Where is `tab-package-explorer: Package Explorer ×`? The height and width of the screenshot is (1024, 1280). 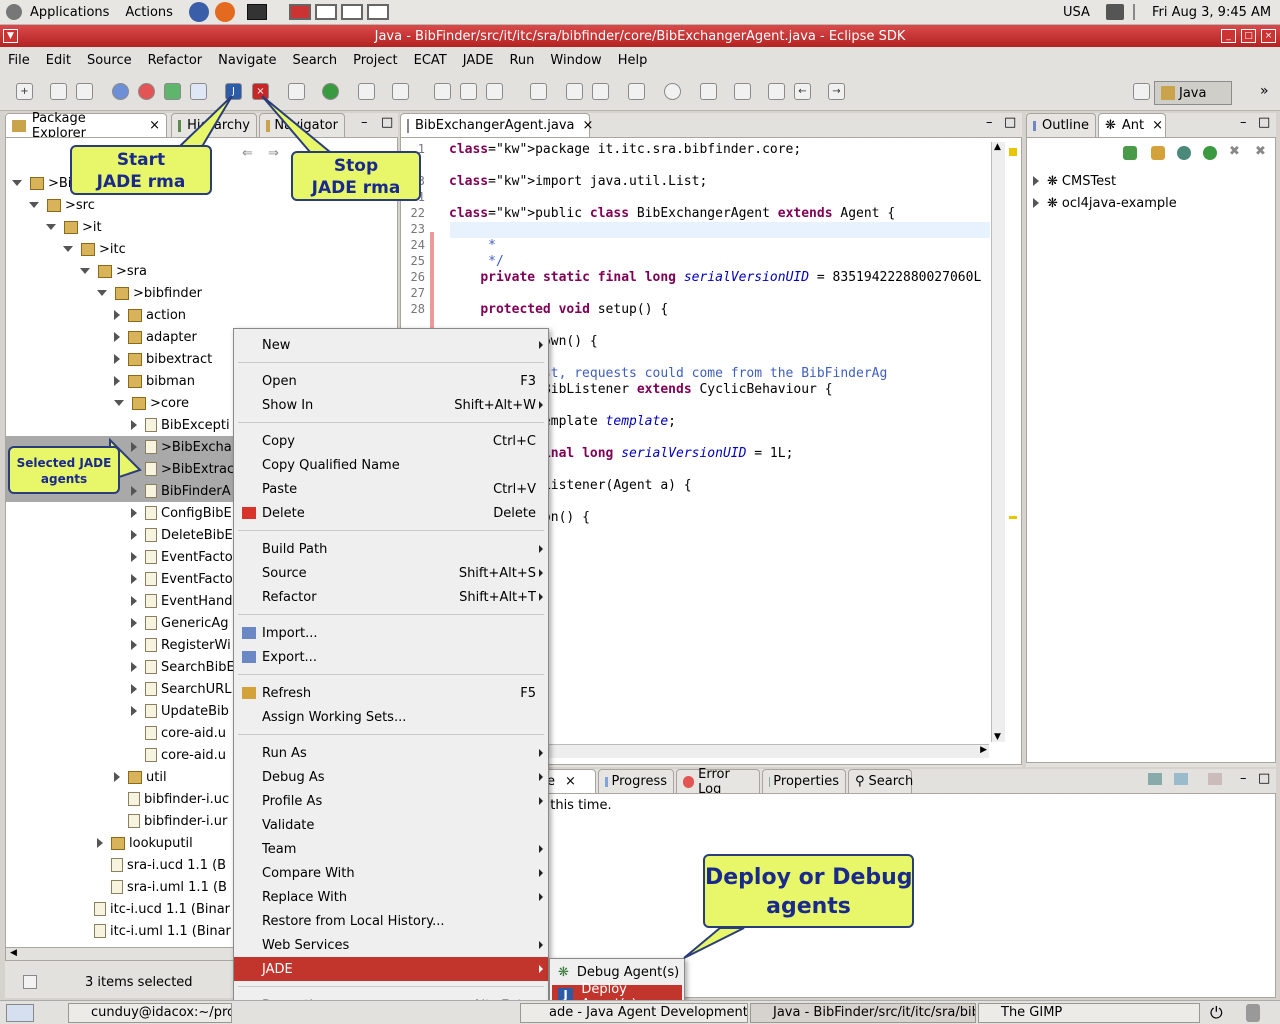
tab-package-explorer: Package Explorer × is located at coordinates (86, 126).